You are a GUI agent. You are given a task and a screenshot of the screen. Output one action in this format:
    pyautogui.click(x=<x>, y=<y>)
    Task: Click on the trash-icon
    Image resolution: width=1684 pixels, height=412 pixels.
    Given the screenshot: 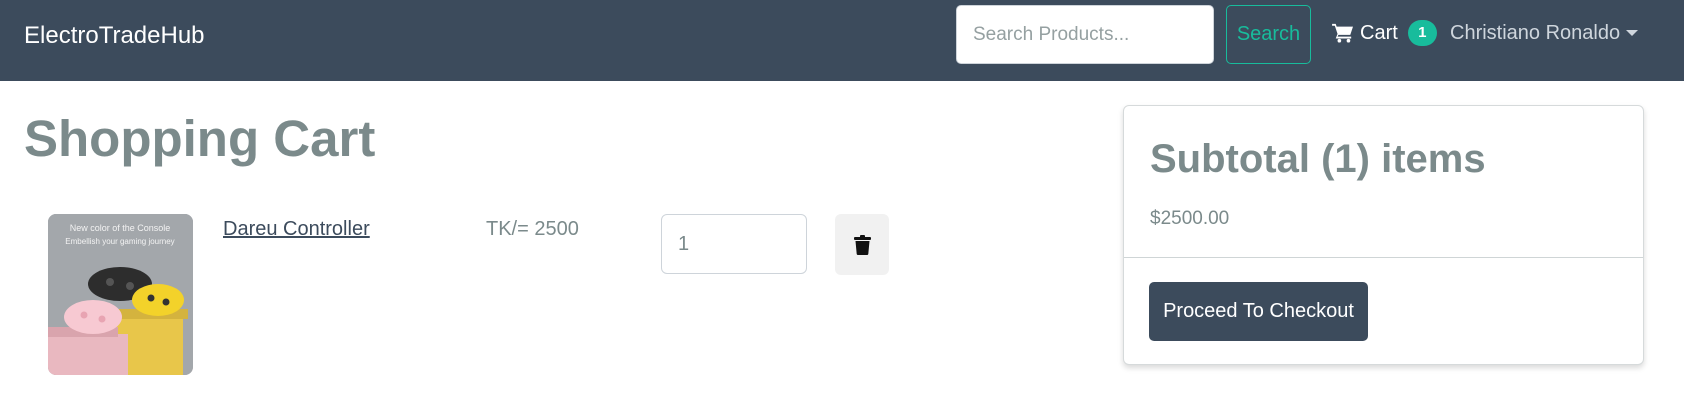 What is the action you would take?
    pyautogui.click(x=862, y=244)
    